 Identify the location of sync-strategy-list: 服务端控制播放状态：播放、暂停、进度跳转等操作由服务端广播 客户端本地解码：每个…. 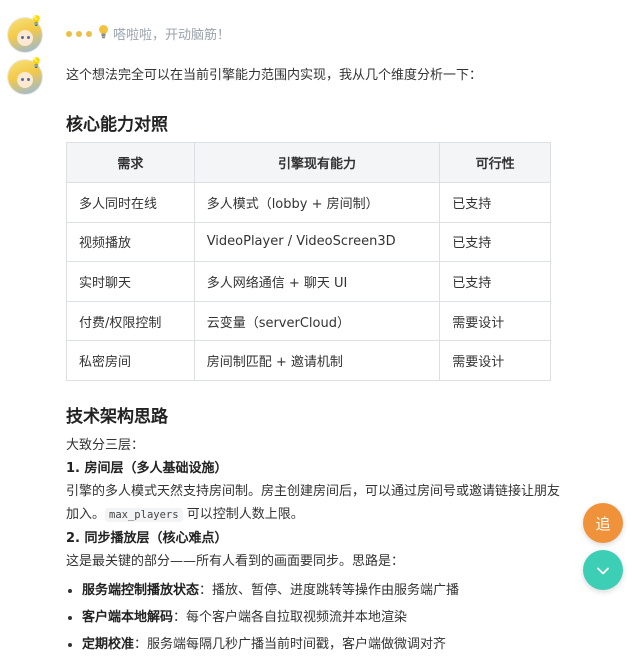
(316, 617).